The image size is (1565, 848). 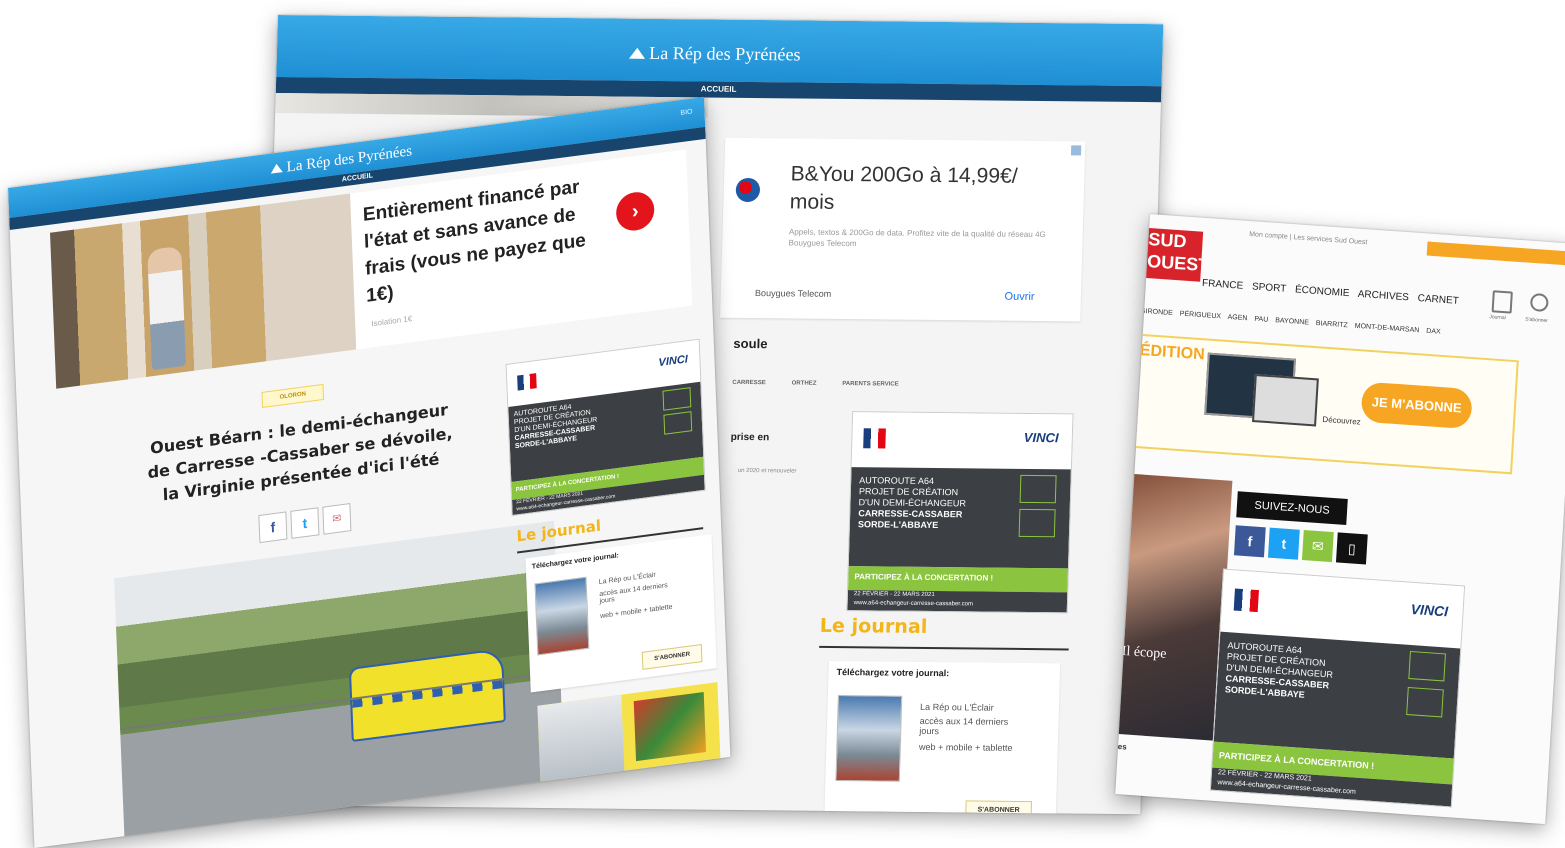 I want to click on subnav-biarritz: BIARRITZ, so click(x=1332, y=324).